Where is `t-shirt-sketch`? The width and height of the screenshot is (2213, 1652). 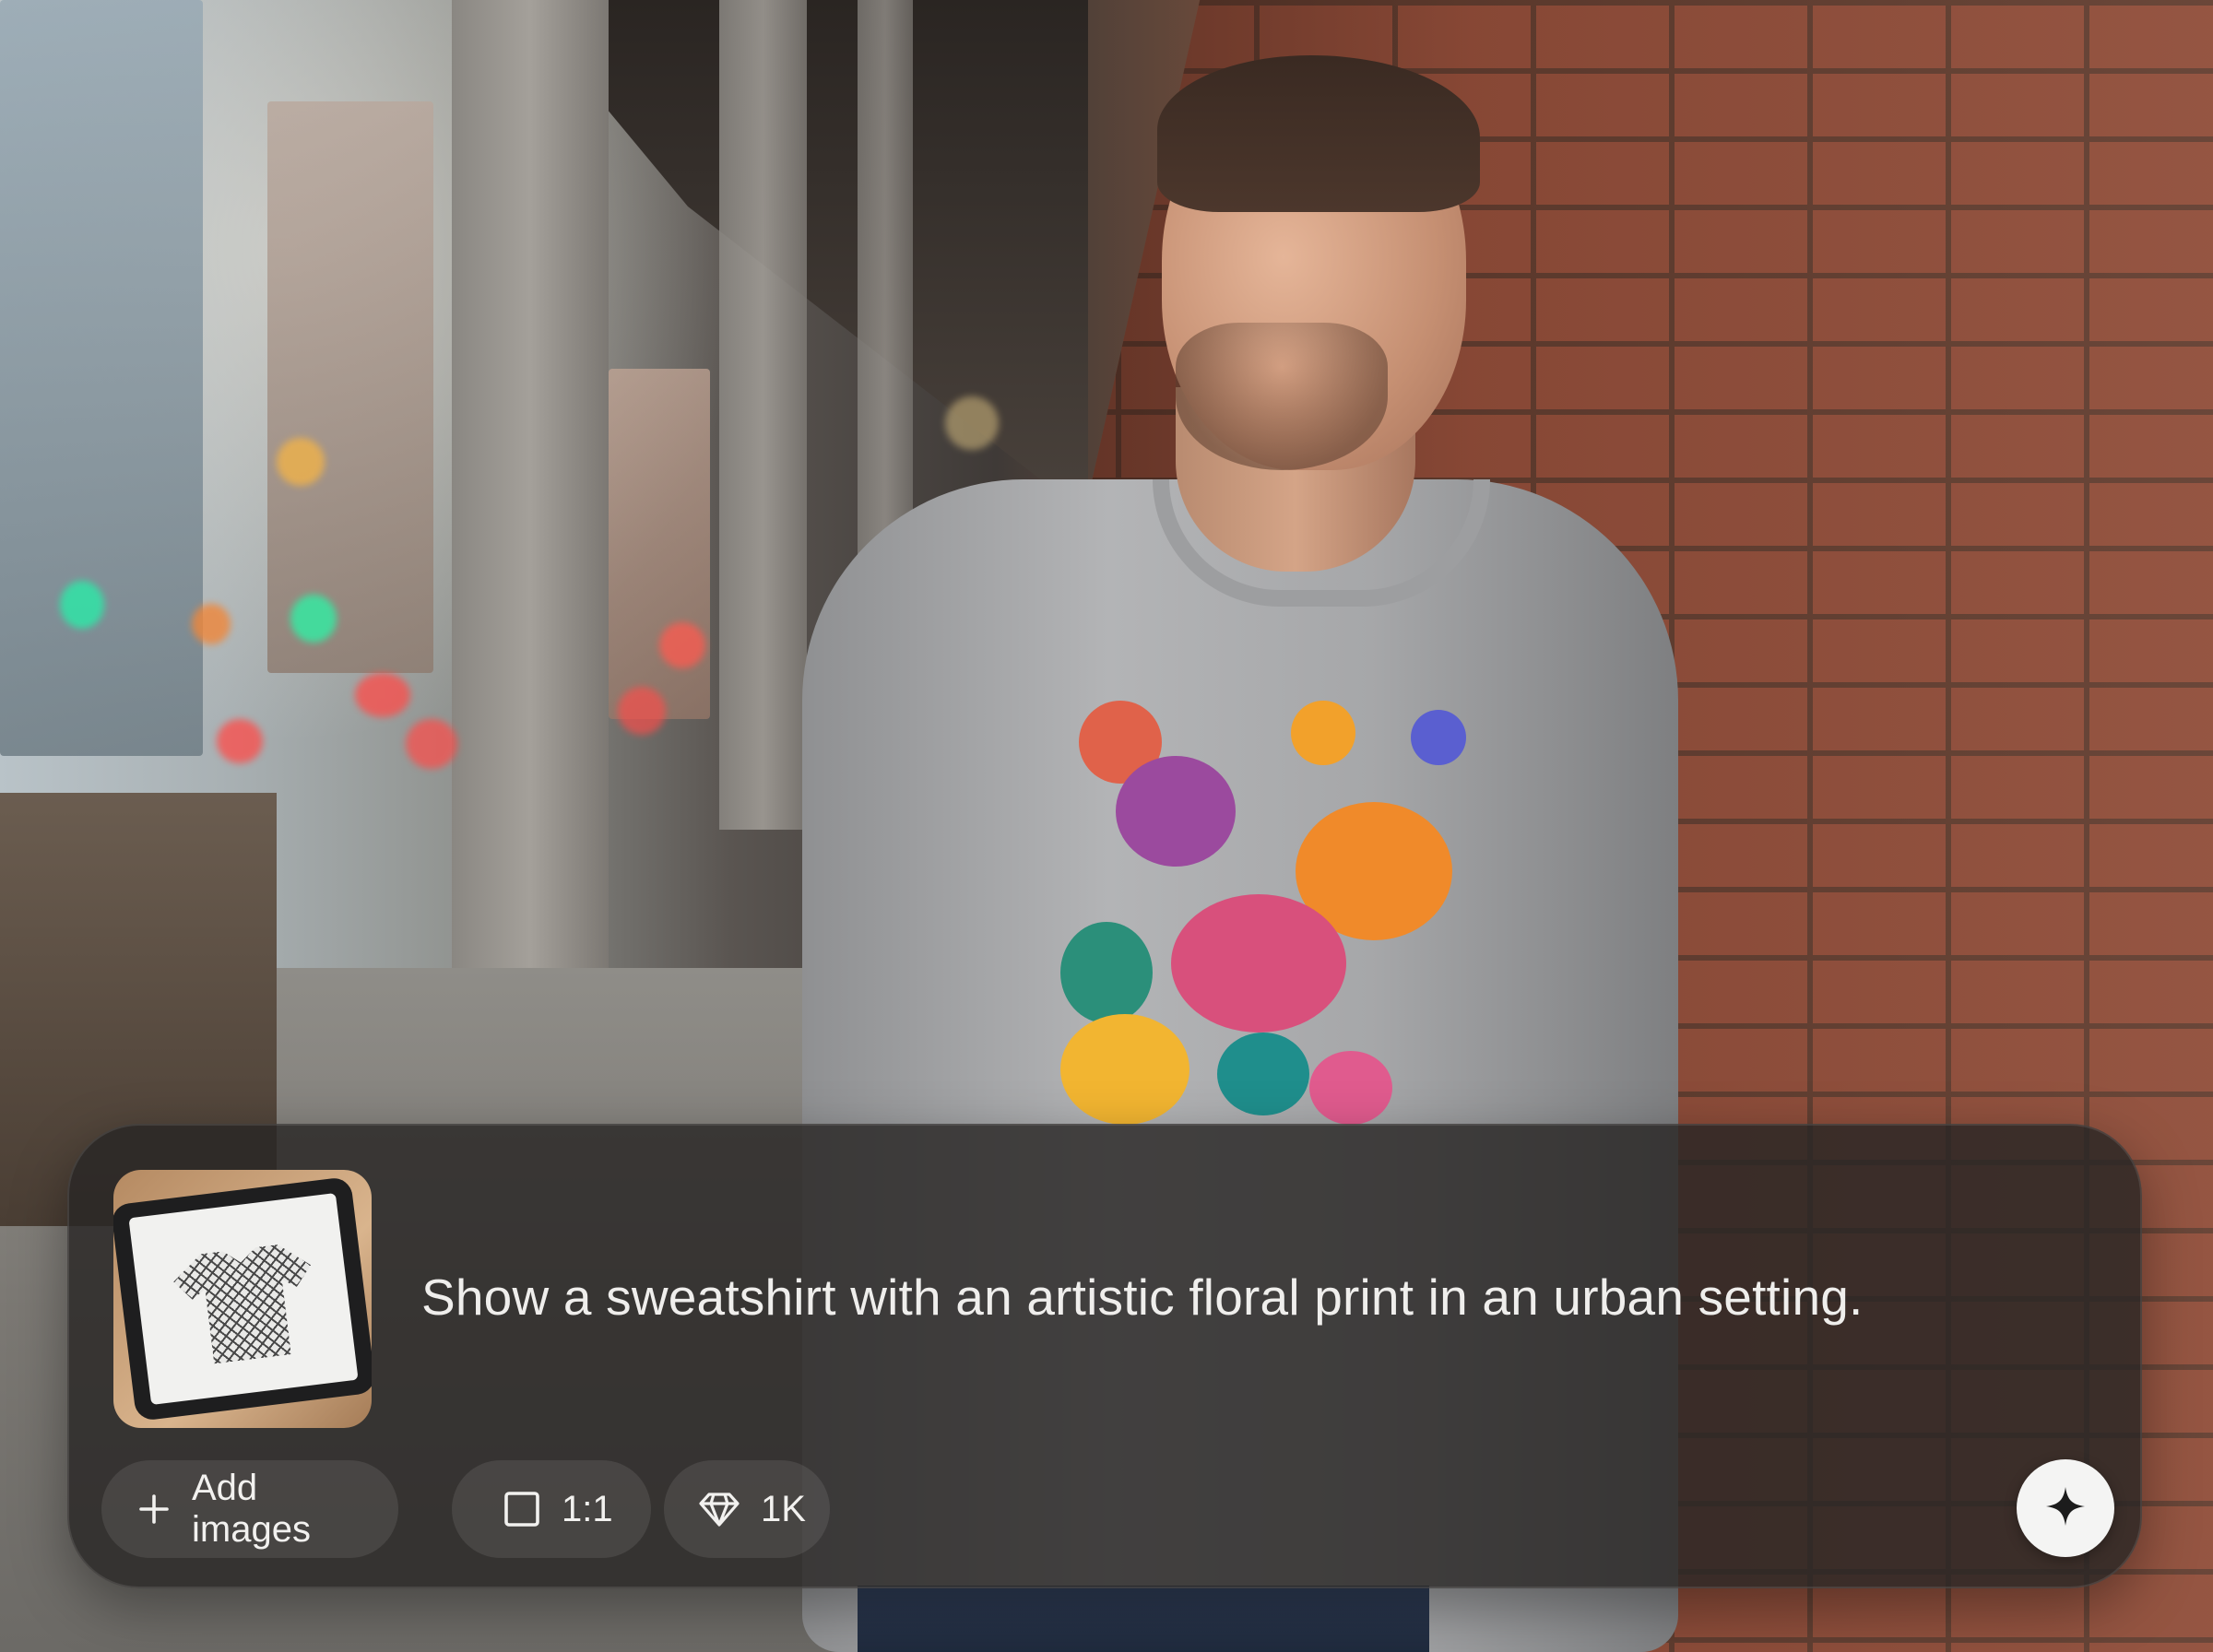 t-shirt-sketch is located at coordinates (246, 1304).